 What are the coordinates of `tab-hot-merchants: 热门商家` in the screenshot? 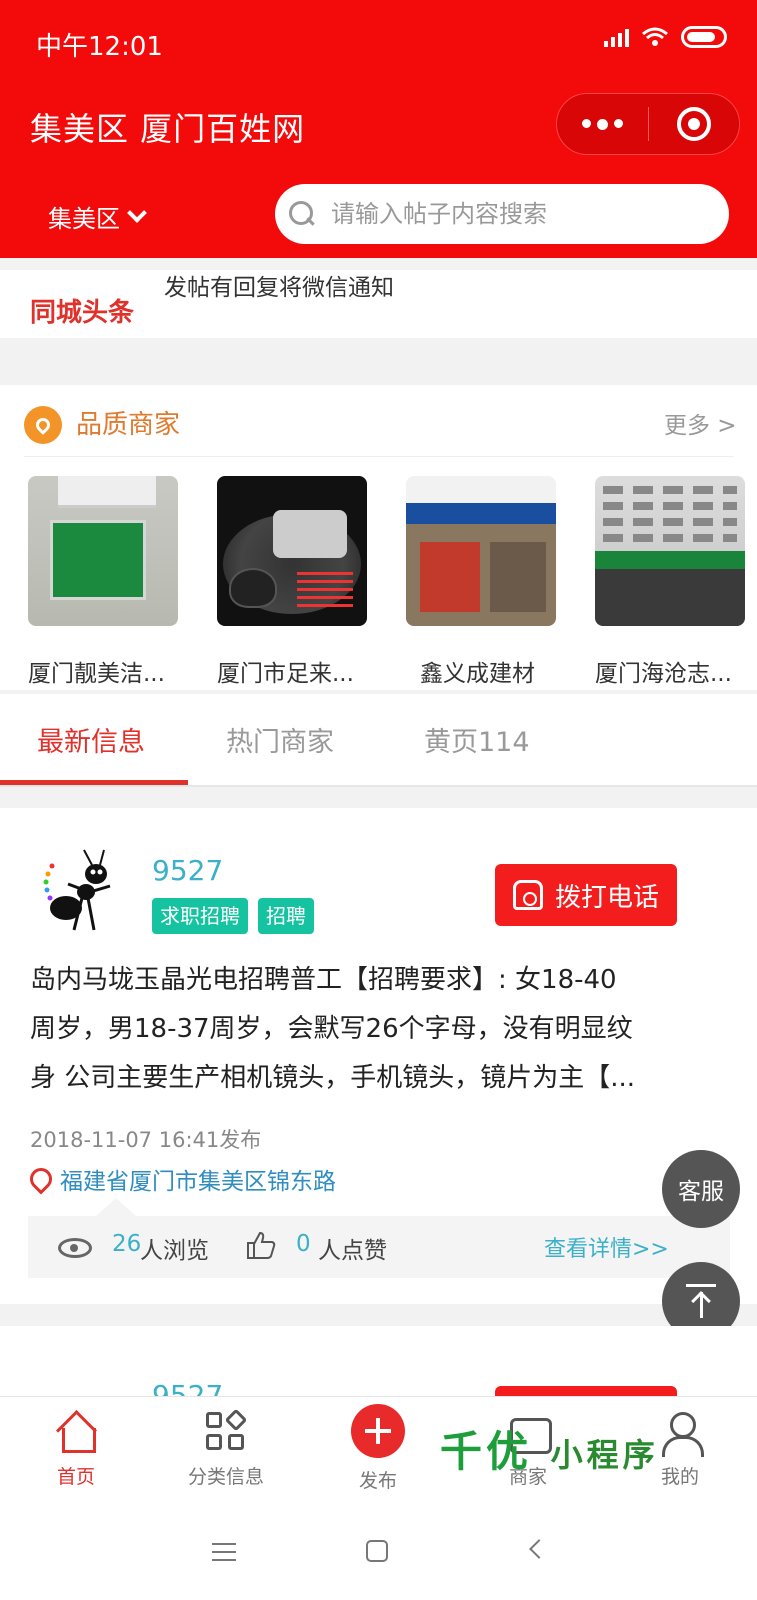 It's located at (280, 739).